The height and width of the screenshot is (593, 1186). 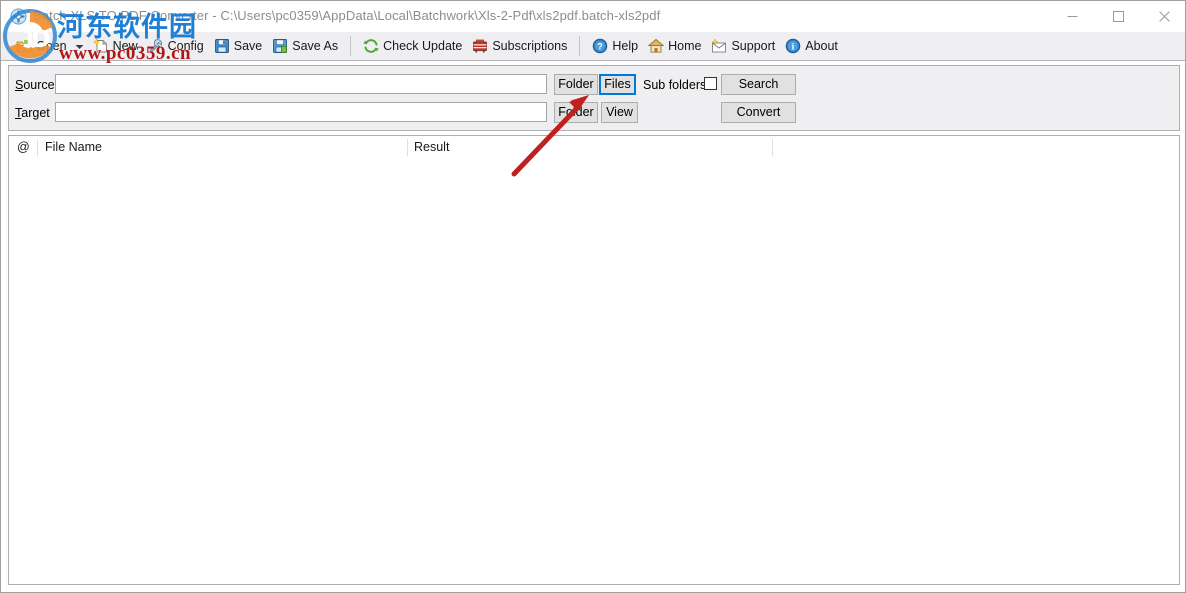 I want to click on window-controls, so click(x=1117, y=16).